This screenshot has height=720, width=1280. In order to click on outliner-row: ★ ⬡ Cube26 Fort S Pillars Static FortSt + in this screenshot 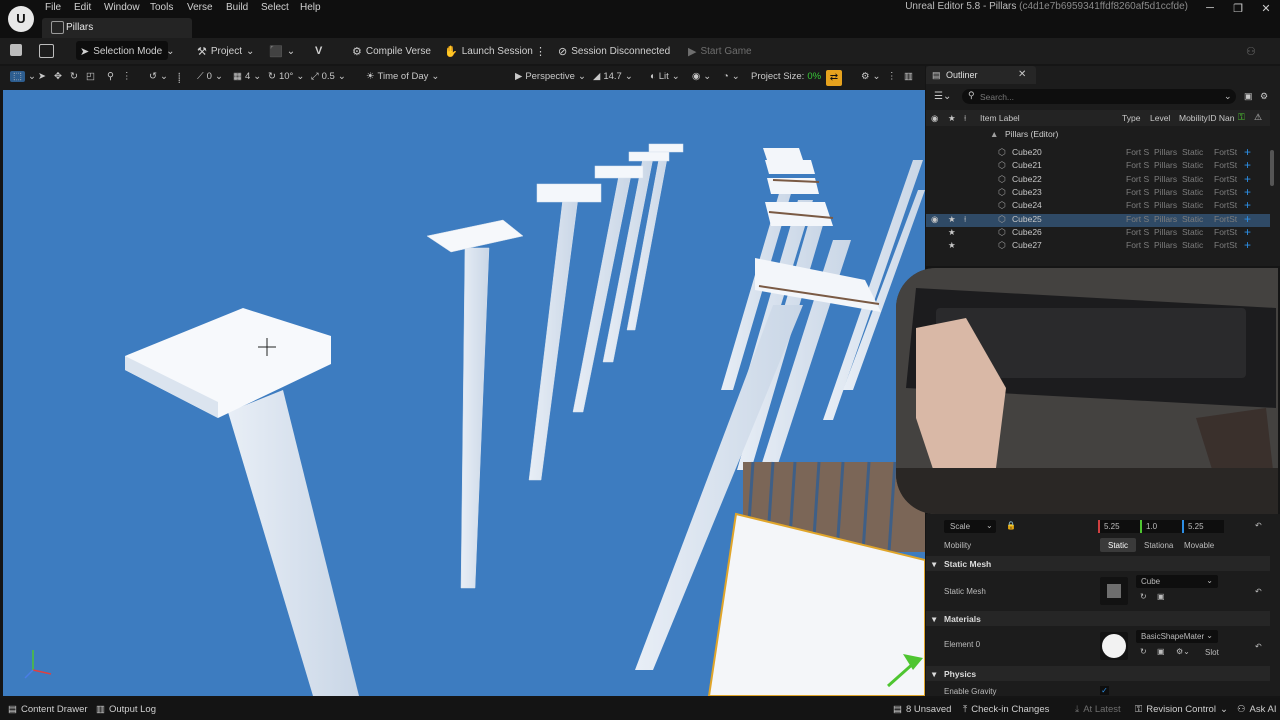, I will do `click(1098, 232)`.